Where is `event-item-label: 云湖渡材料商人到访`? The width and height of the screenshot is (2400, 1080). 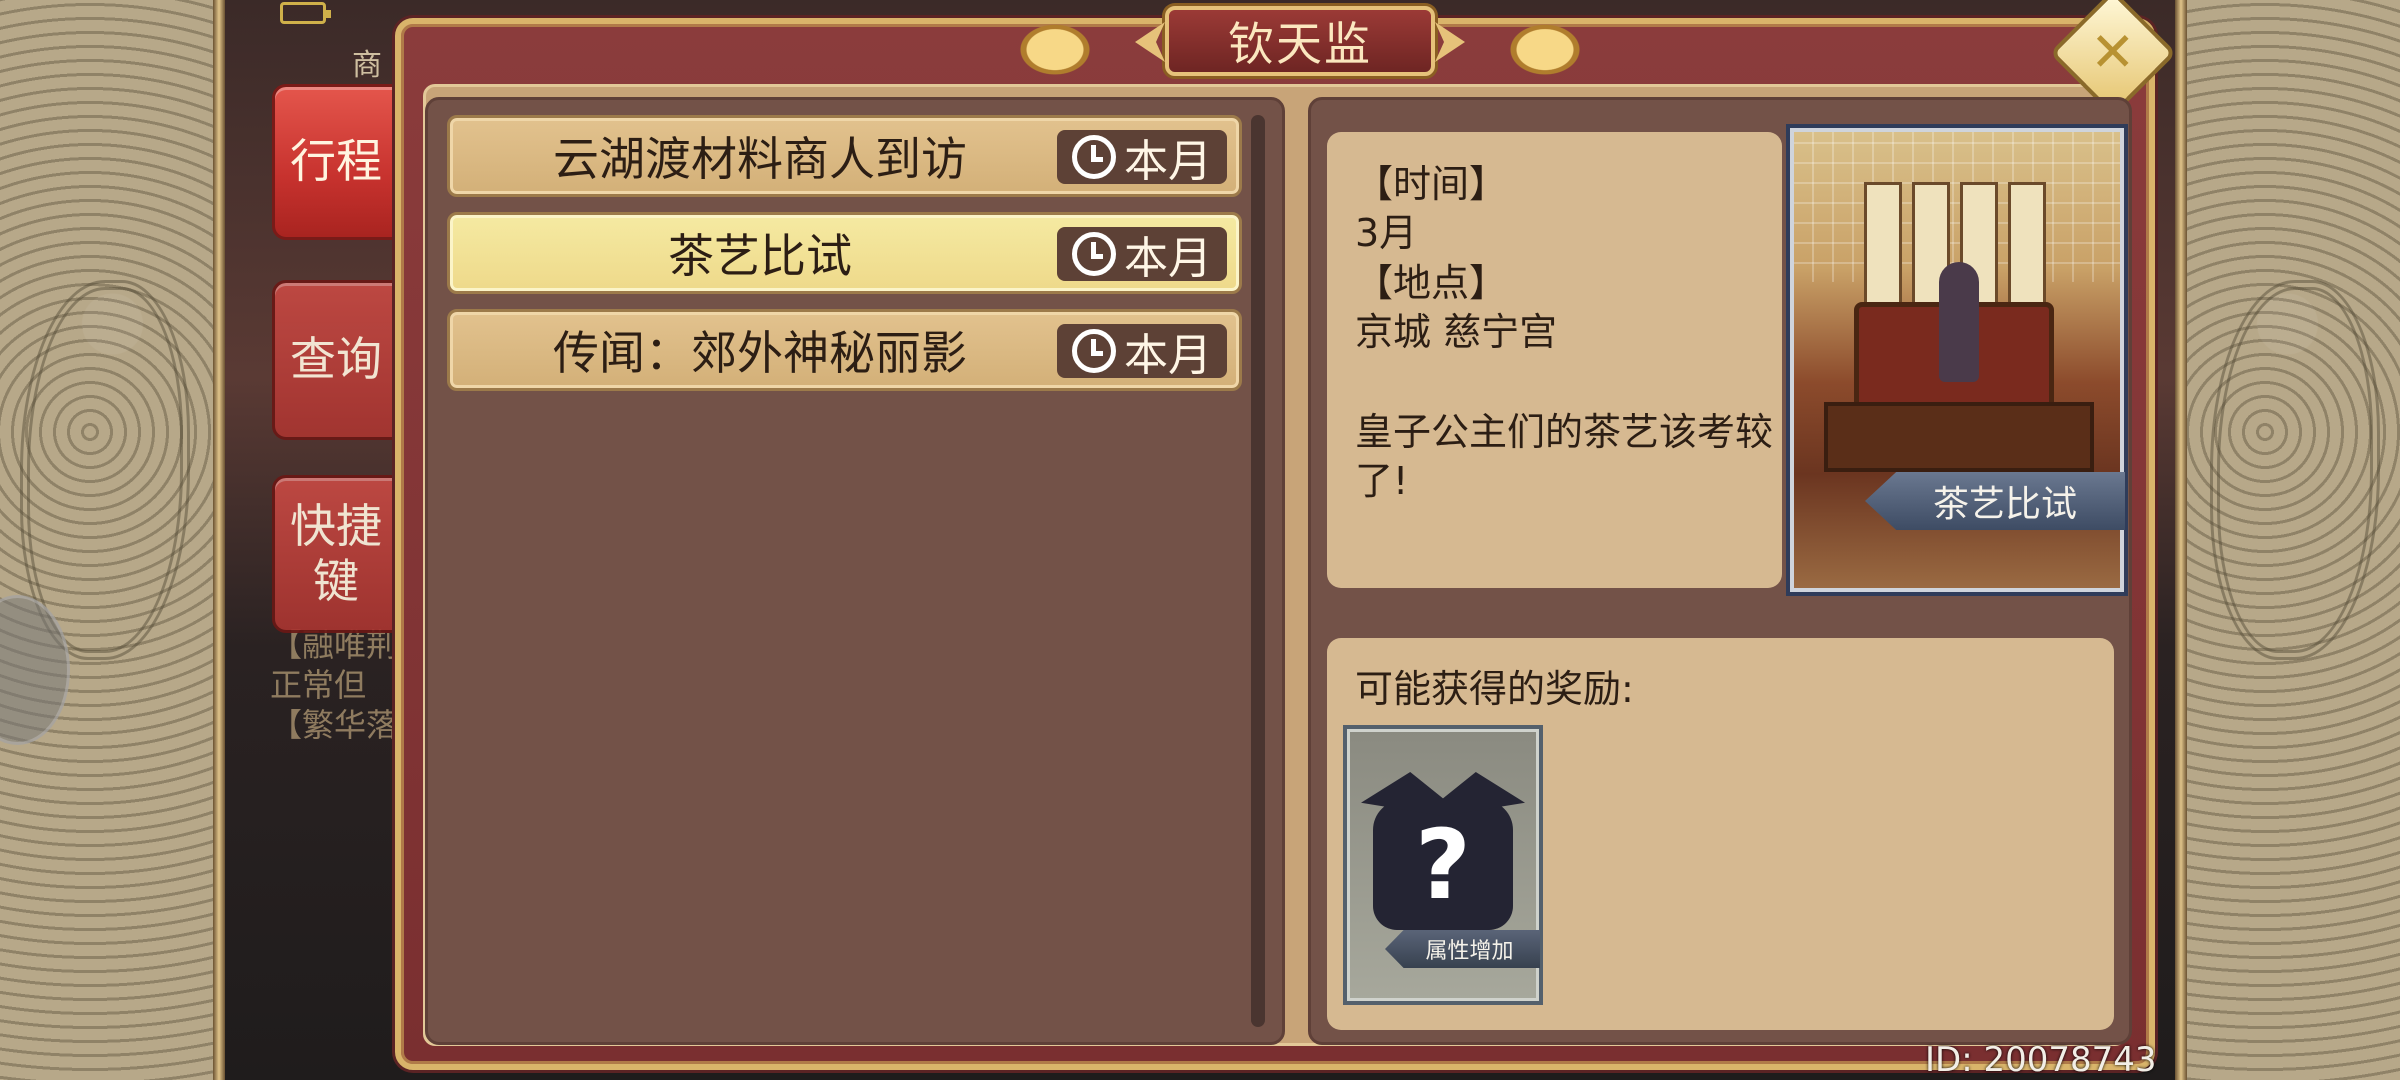 event-item-label: 云湖渡材料商人到访 is located at coordinates (760, 159).